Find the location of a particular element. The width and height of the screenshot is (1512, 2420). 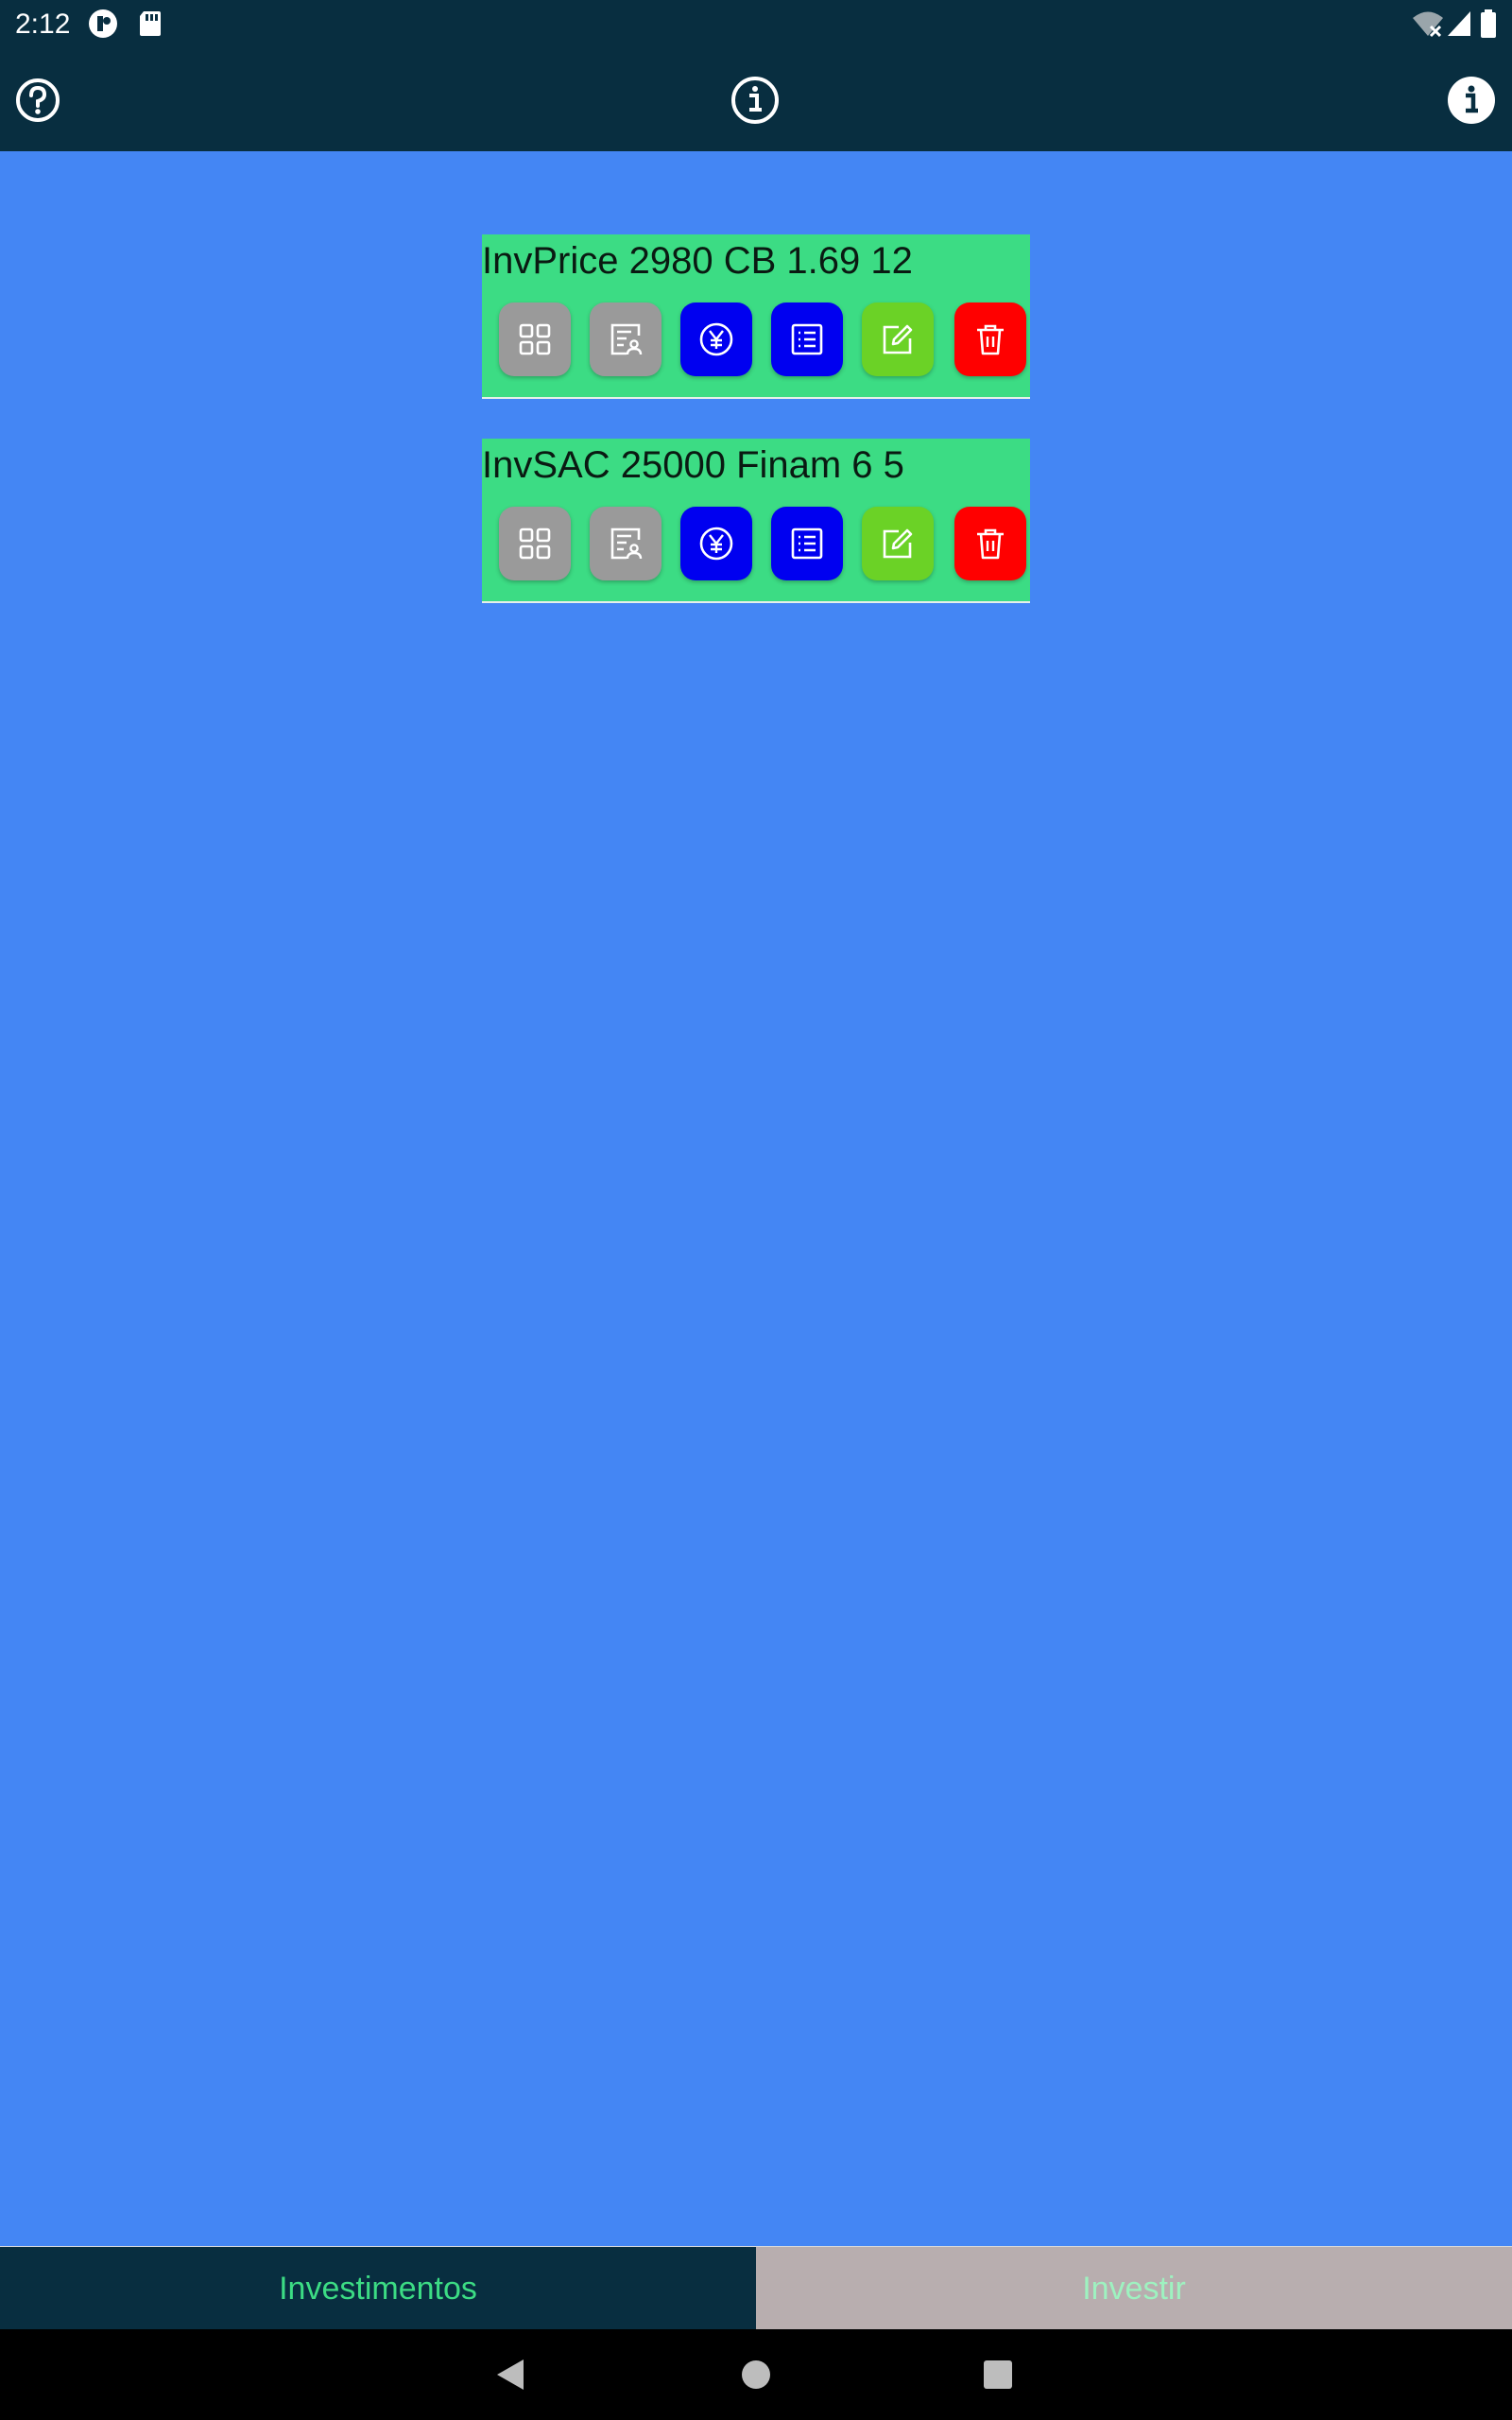

sd-card-icon is located at coordinates (150, 24).